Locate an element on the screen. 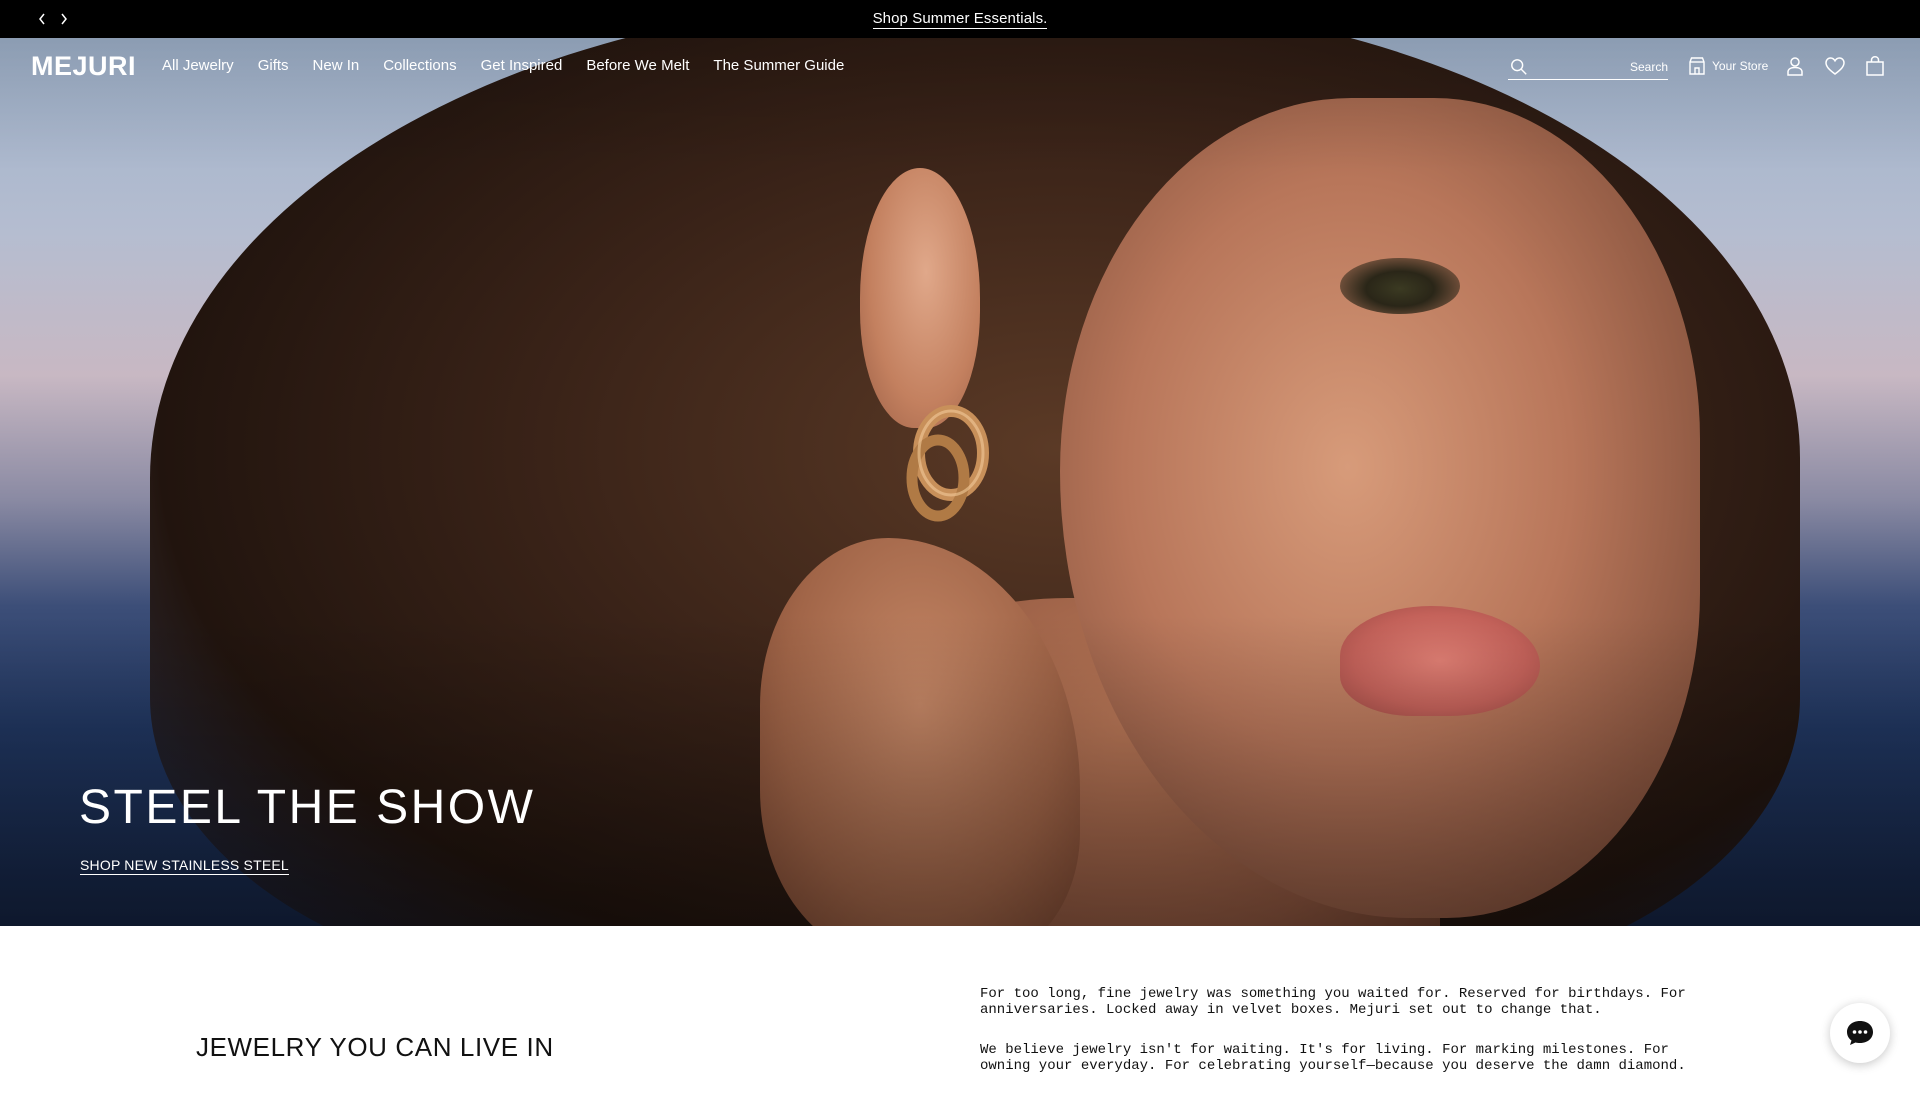  your-store-label: Your Store is located at coordinates (1740, 66).